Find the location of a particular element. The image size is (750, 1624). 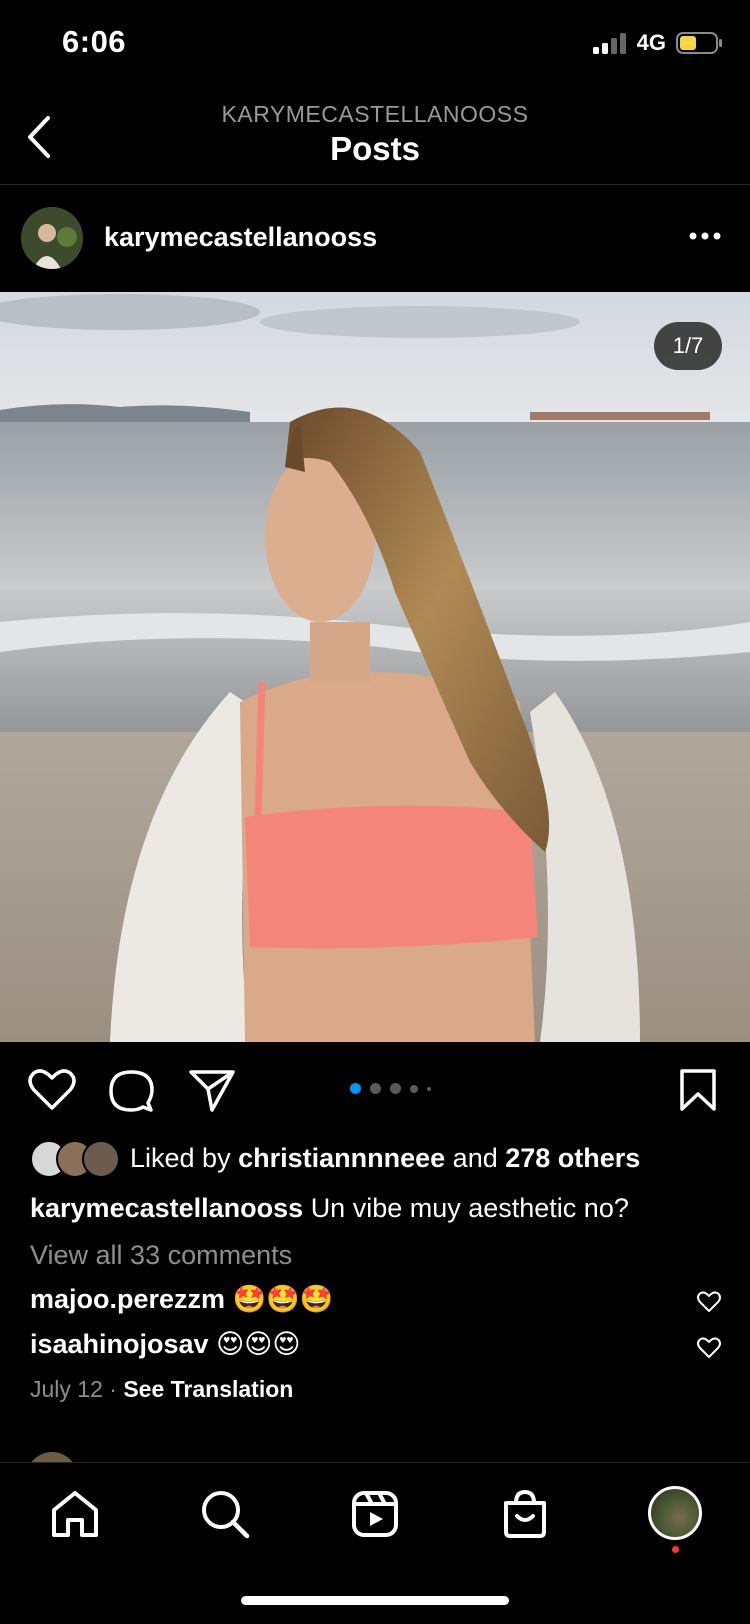

battery-icon is located at coordinates (699, 43).